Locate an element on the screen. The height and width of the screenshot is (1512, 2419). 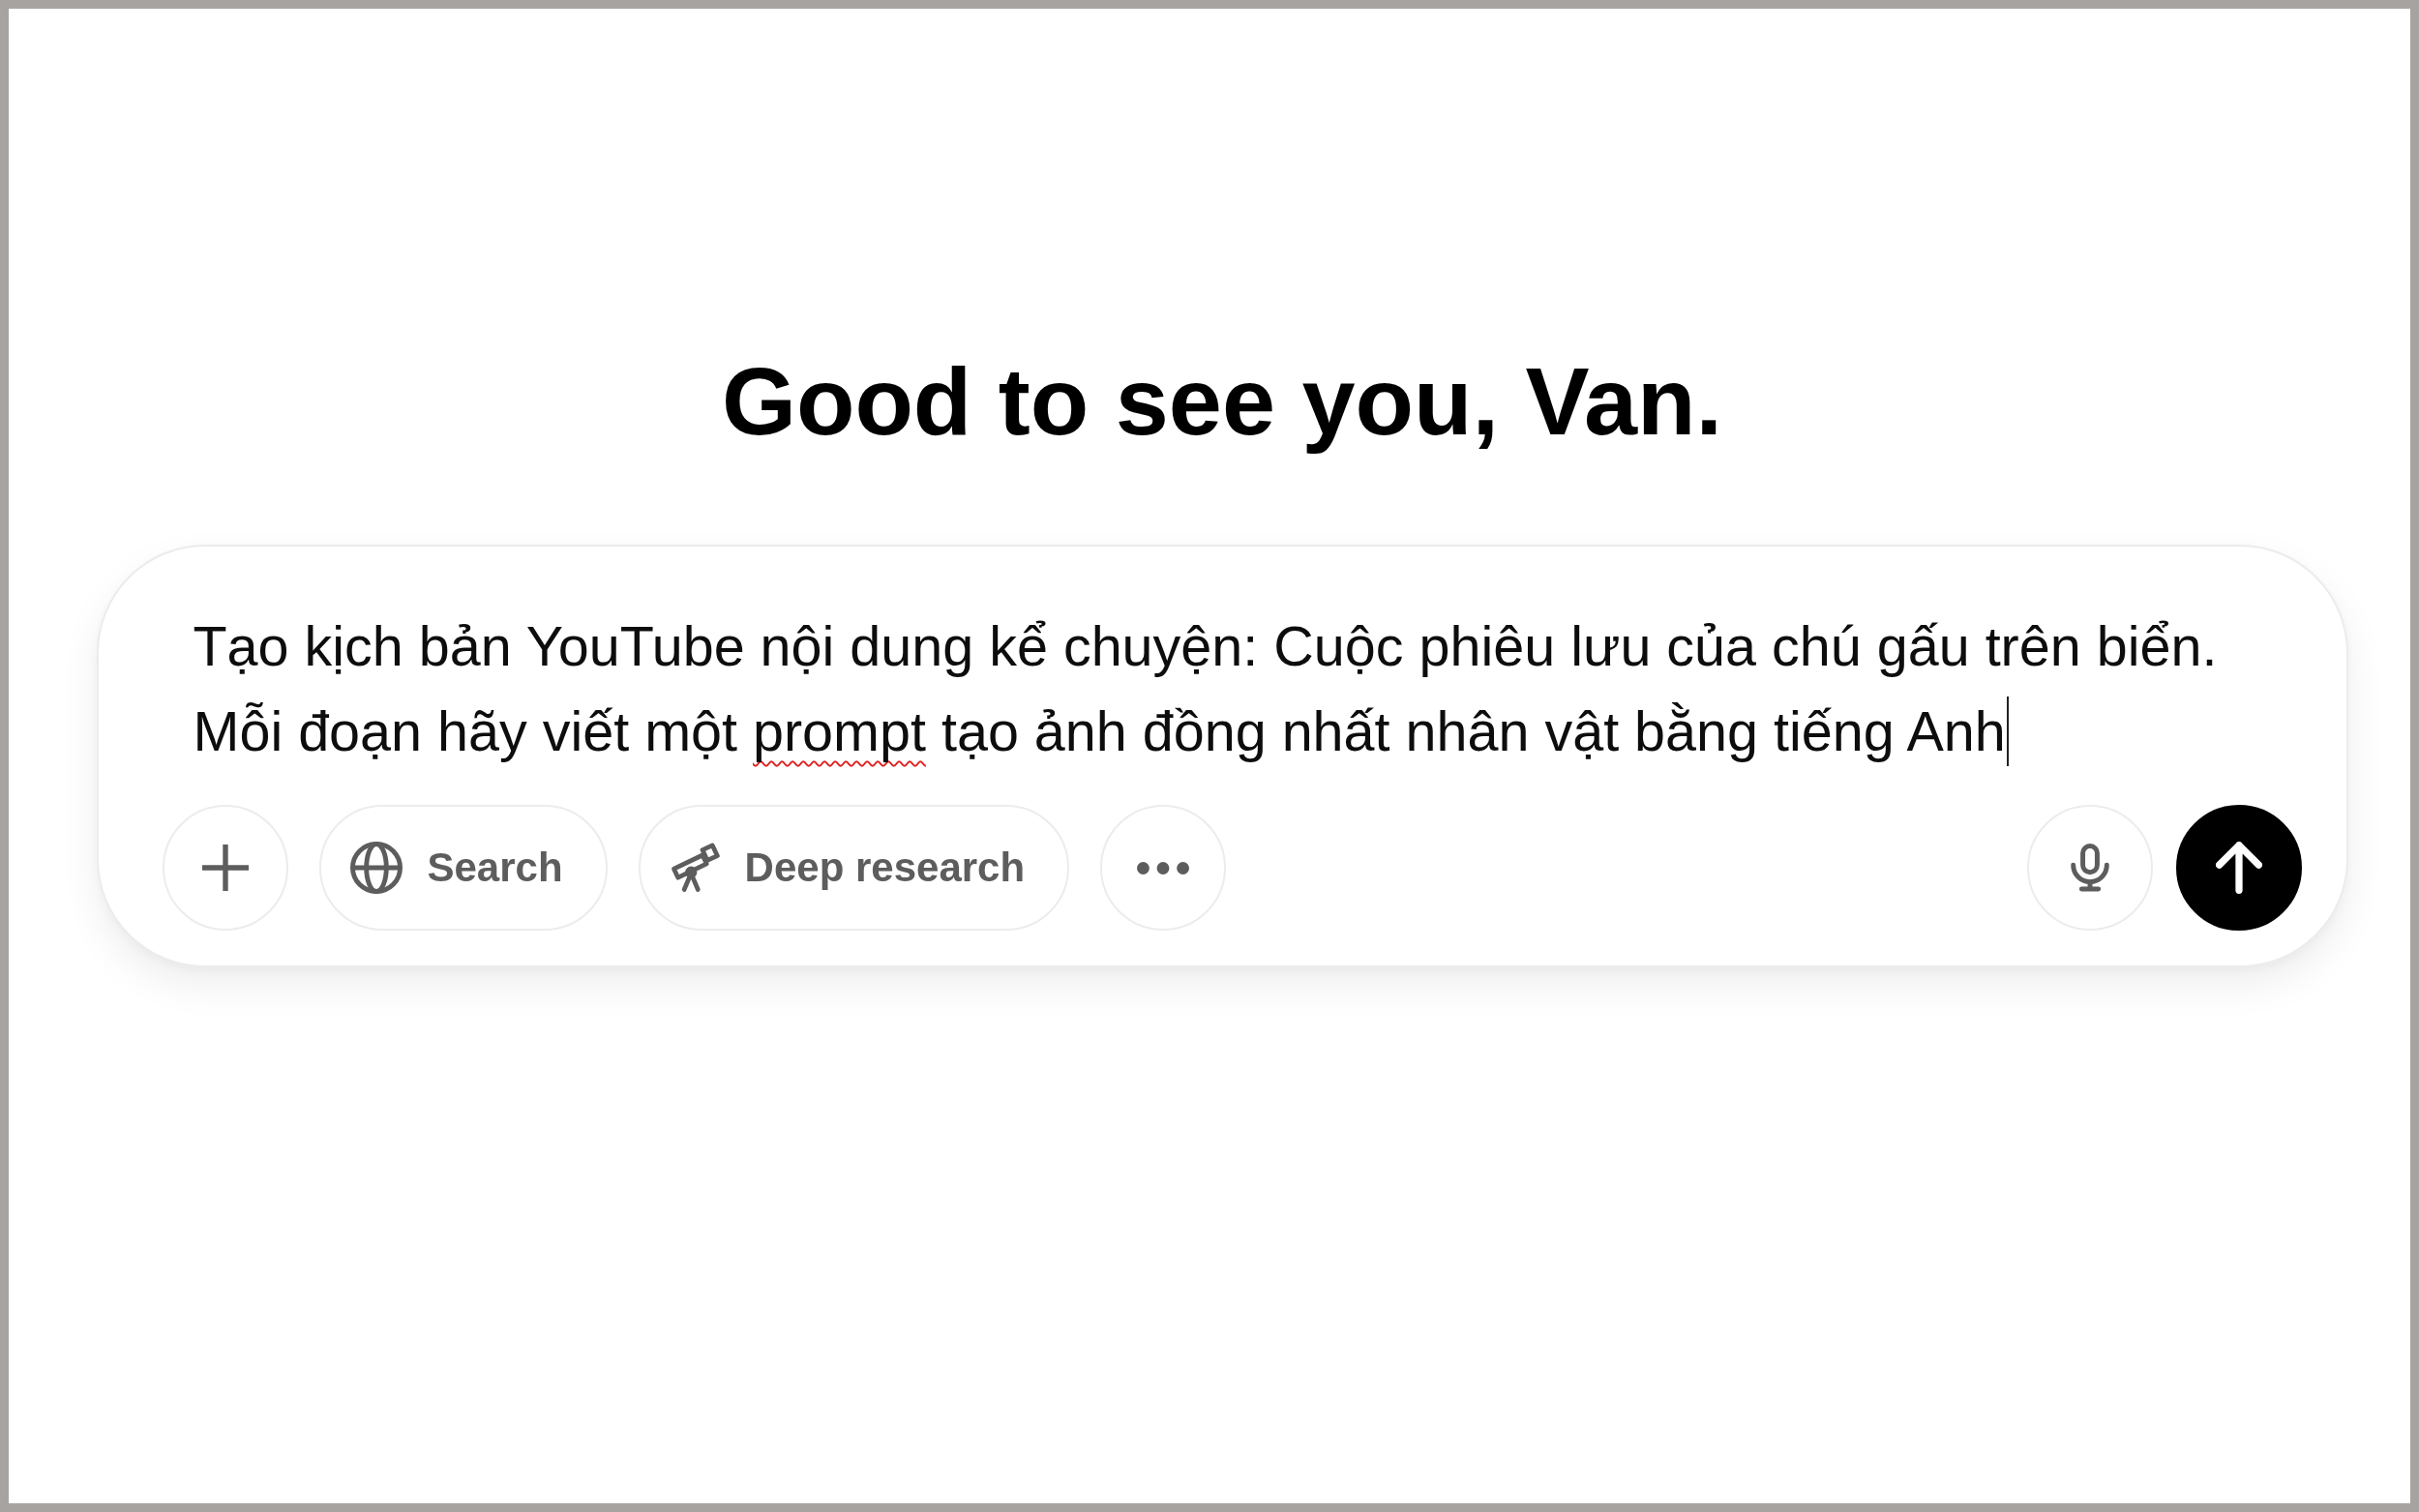
arrow-up-icon is located at coordinates (2239, 868).